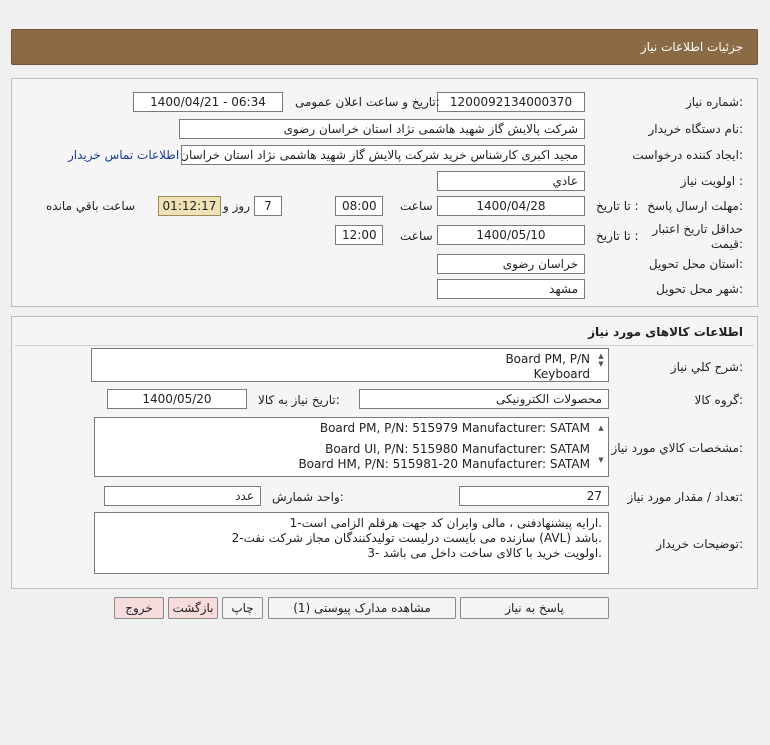 The image size is (770, 745). I want to click on print-button: چاپ, so click(242, 608).